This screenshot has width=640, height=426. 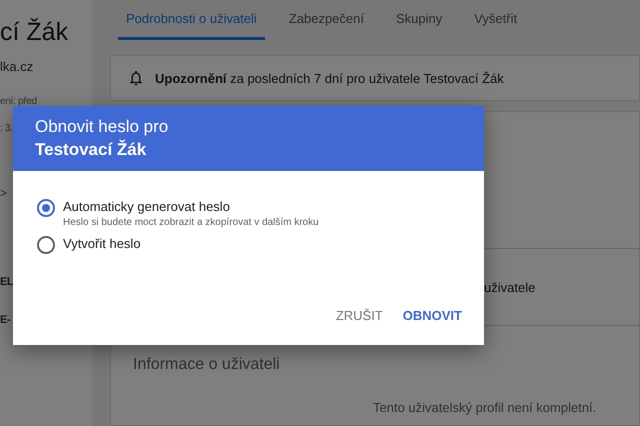 What do you see at coordinates (359, 315) in the screenshot?
I see `cancel-button: ZRUŠIT` at bounding box center [359, 315].